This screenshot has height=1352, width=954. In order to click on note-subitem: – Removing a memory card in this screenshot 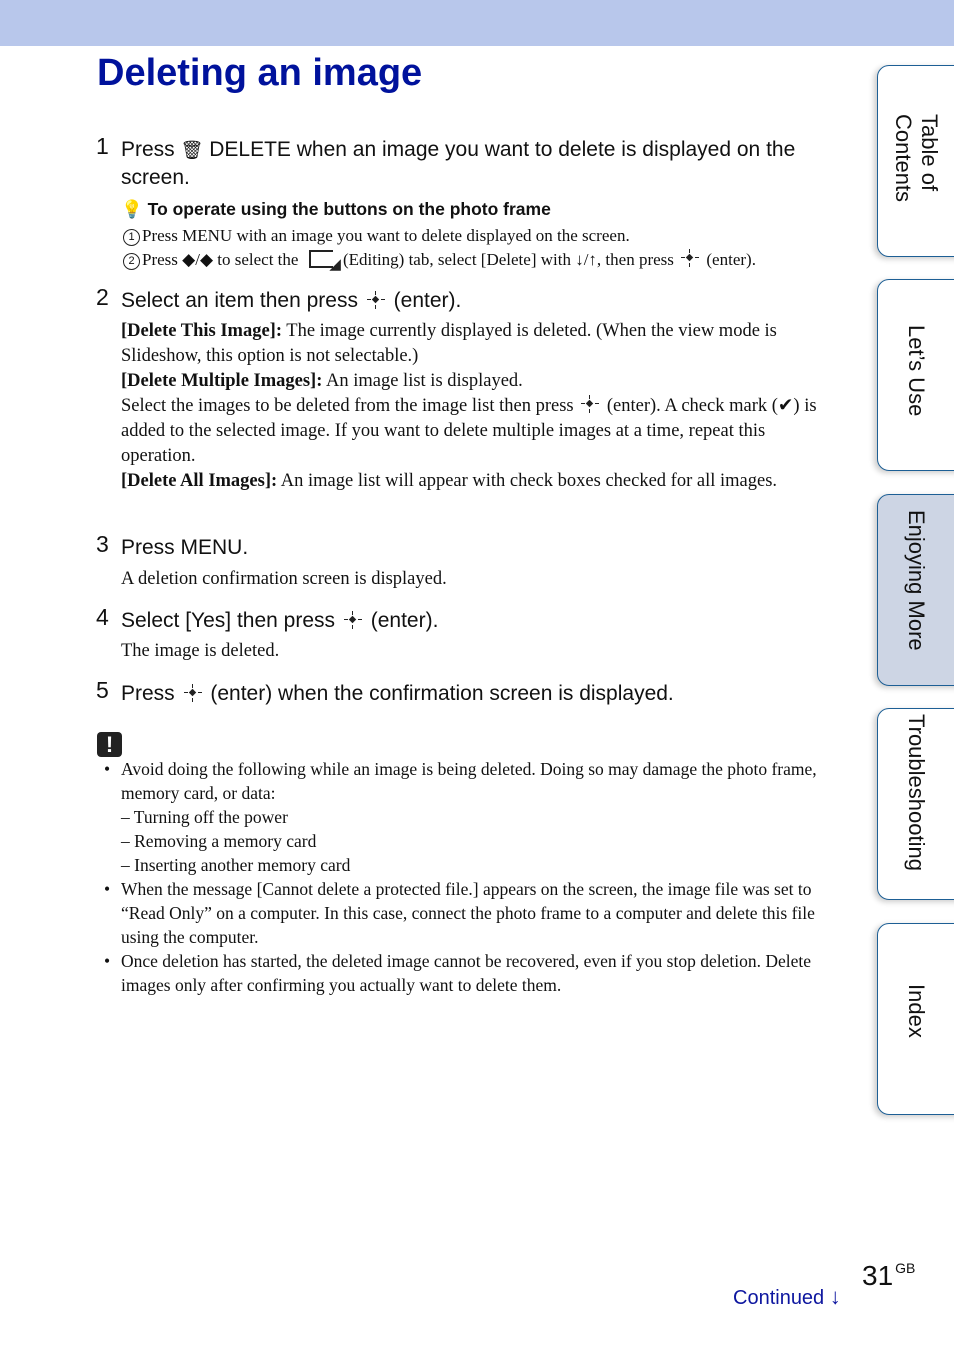, I will do `click(219, 841)`.